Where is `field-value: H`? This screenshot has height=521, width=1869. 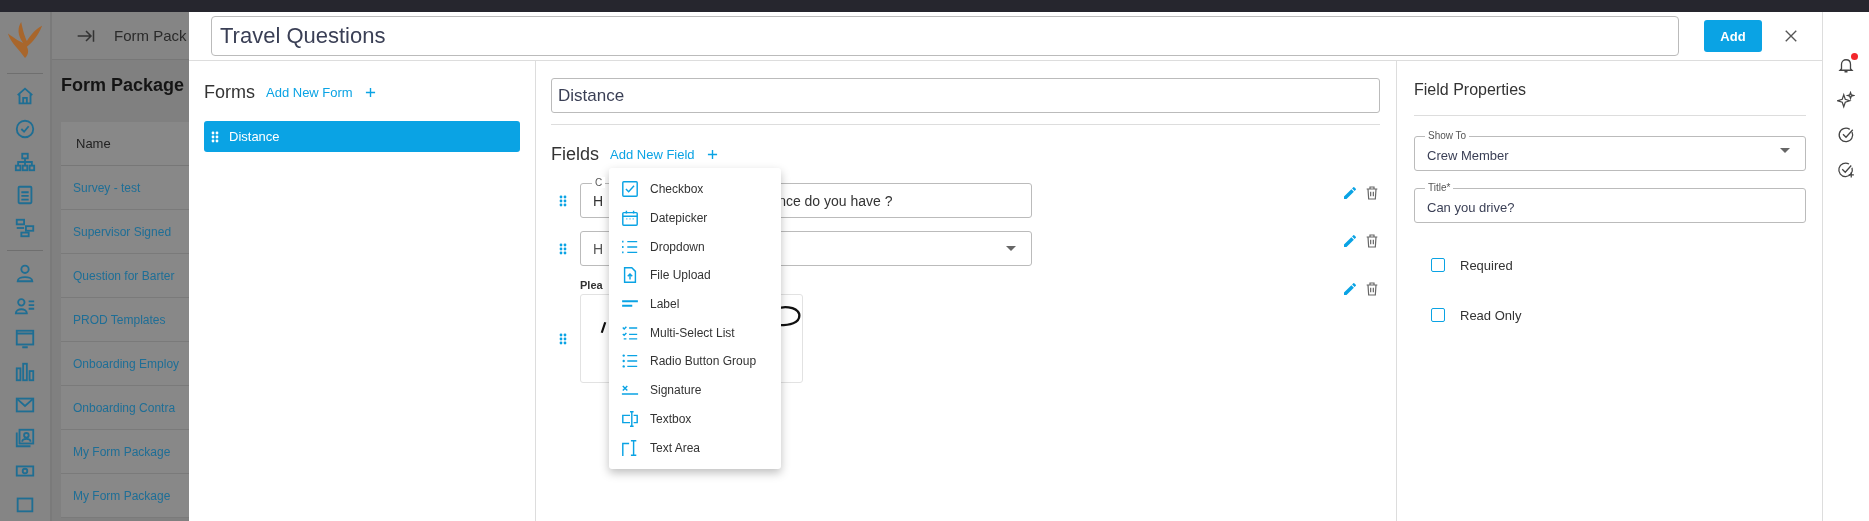
field-value: H is located at coordinates (598, 200).